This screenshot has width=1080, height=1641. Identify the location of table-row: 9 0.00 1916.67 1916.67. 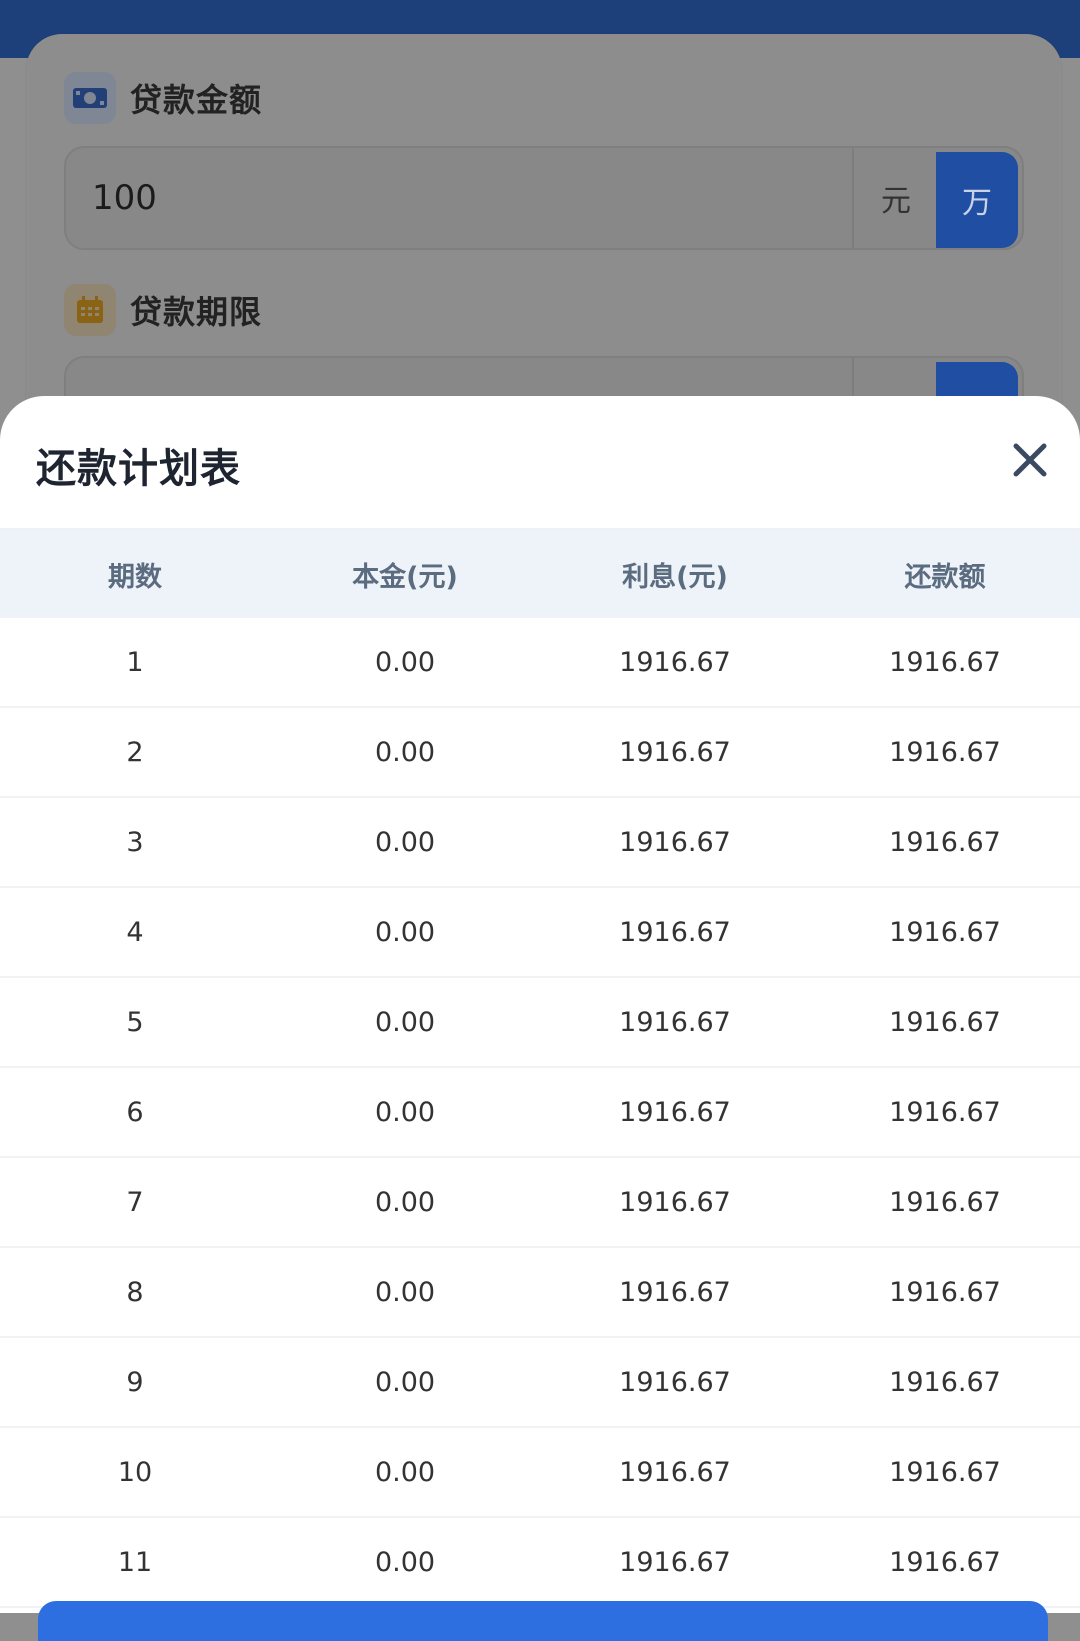
(540, 1382).